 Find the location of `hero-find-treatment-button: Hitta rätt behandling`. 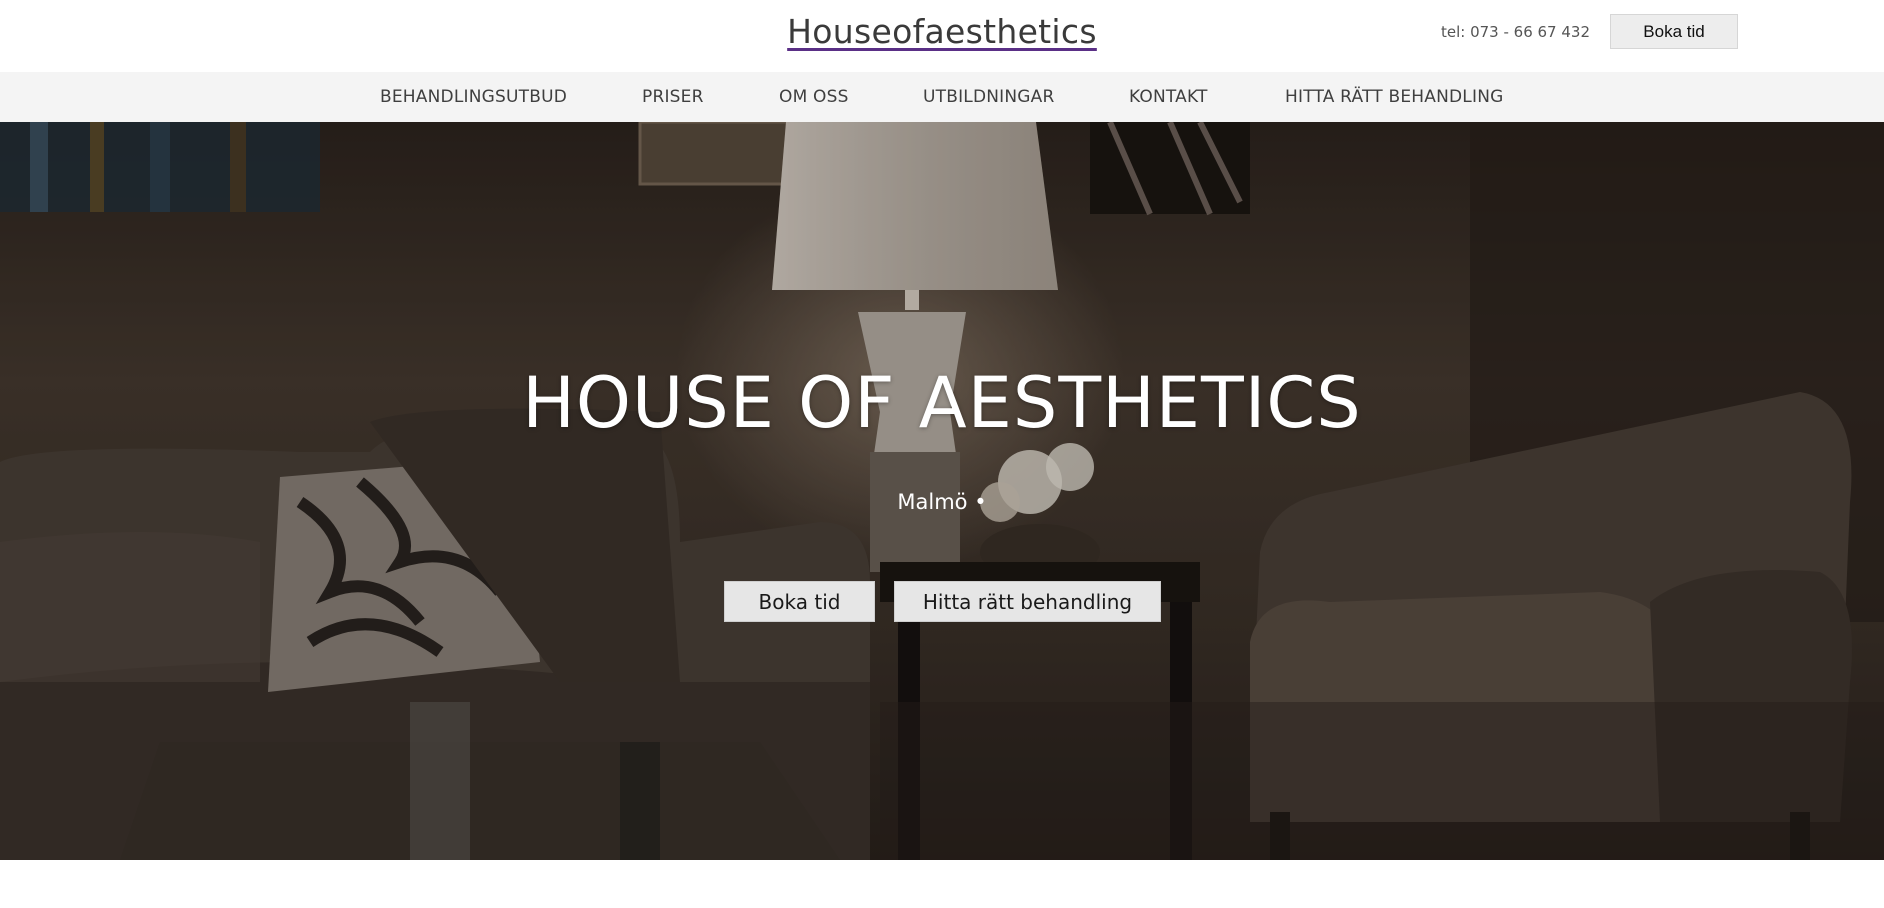

hero-find-treatment-button: Hitta rätt behandling is located at coordinates (1027, 601).